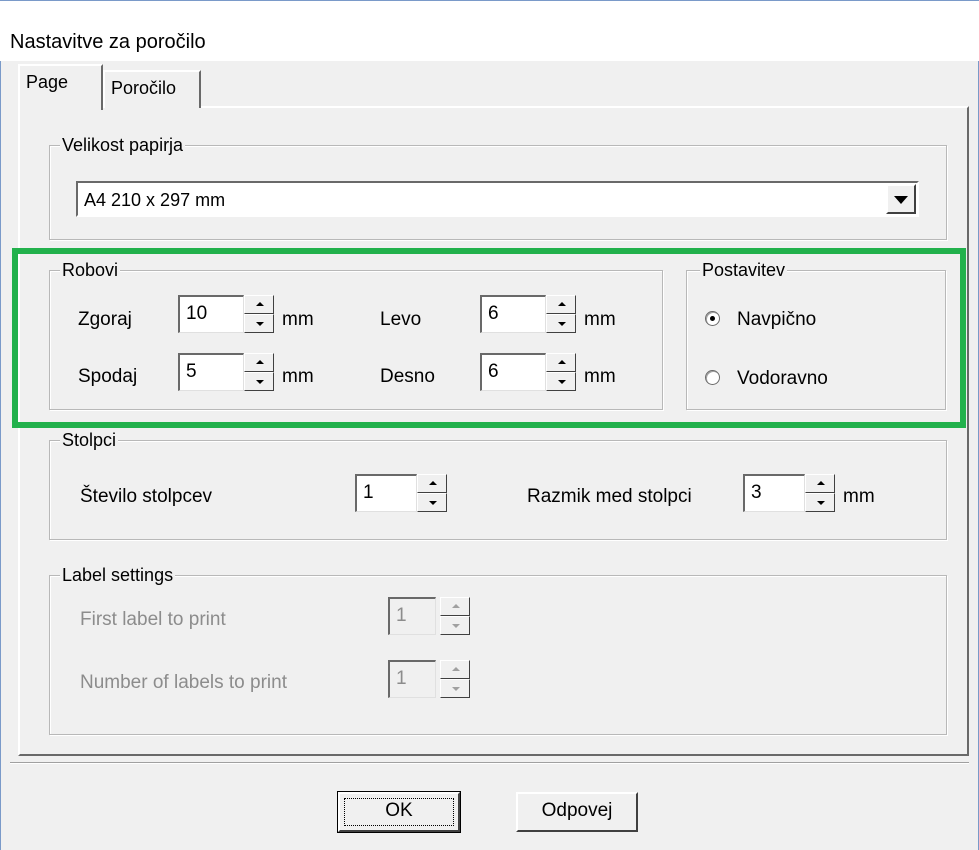  I want to click on column-spacing-spinner, so click(820, 493).